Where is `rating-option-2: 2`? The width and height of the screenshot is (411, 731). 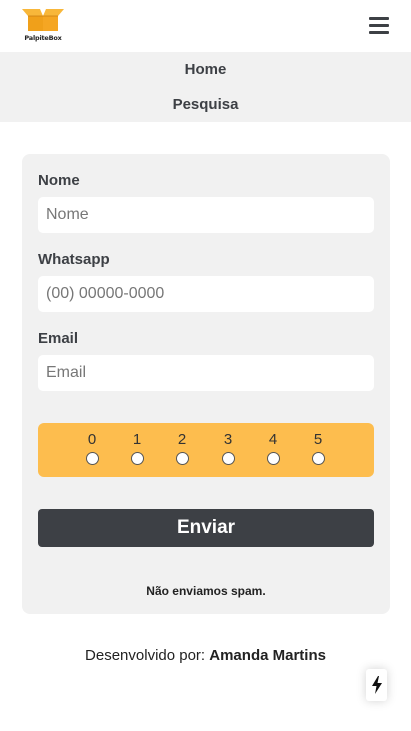
rating-option-2: 2 is located at coordinates (182, 448).